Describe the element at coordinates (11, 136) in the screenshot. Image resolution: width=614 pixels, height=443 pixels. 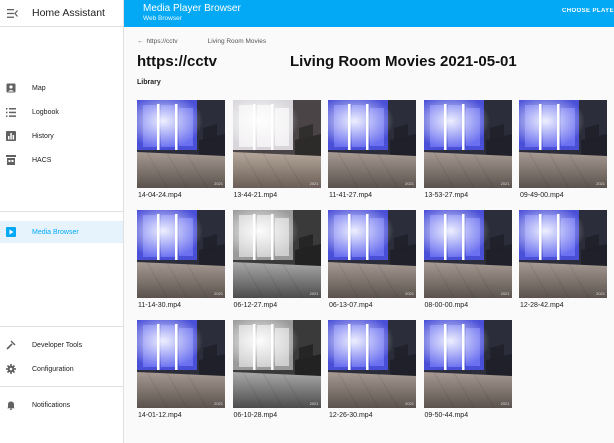
I see `chart-bar-icon` at that location.